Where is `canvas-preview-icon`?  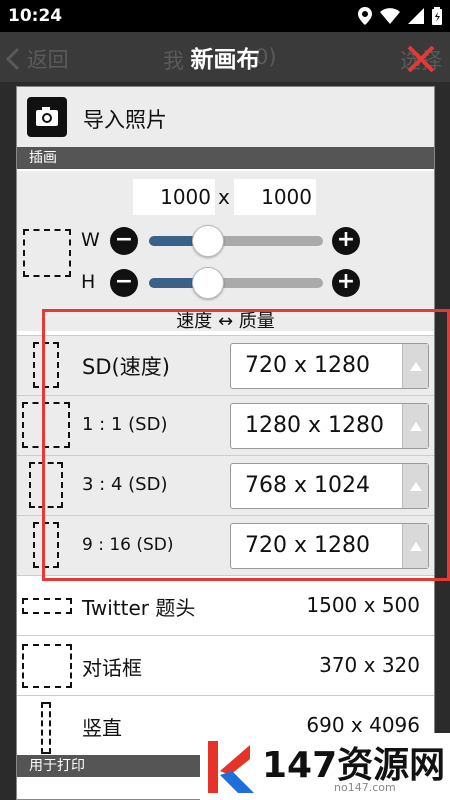
canvas-preview-icon is located at coordinates (47, 253).